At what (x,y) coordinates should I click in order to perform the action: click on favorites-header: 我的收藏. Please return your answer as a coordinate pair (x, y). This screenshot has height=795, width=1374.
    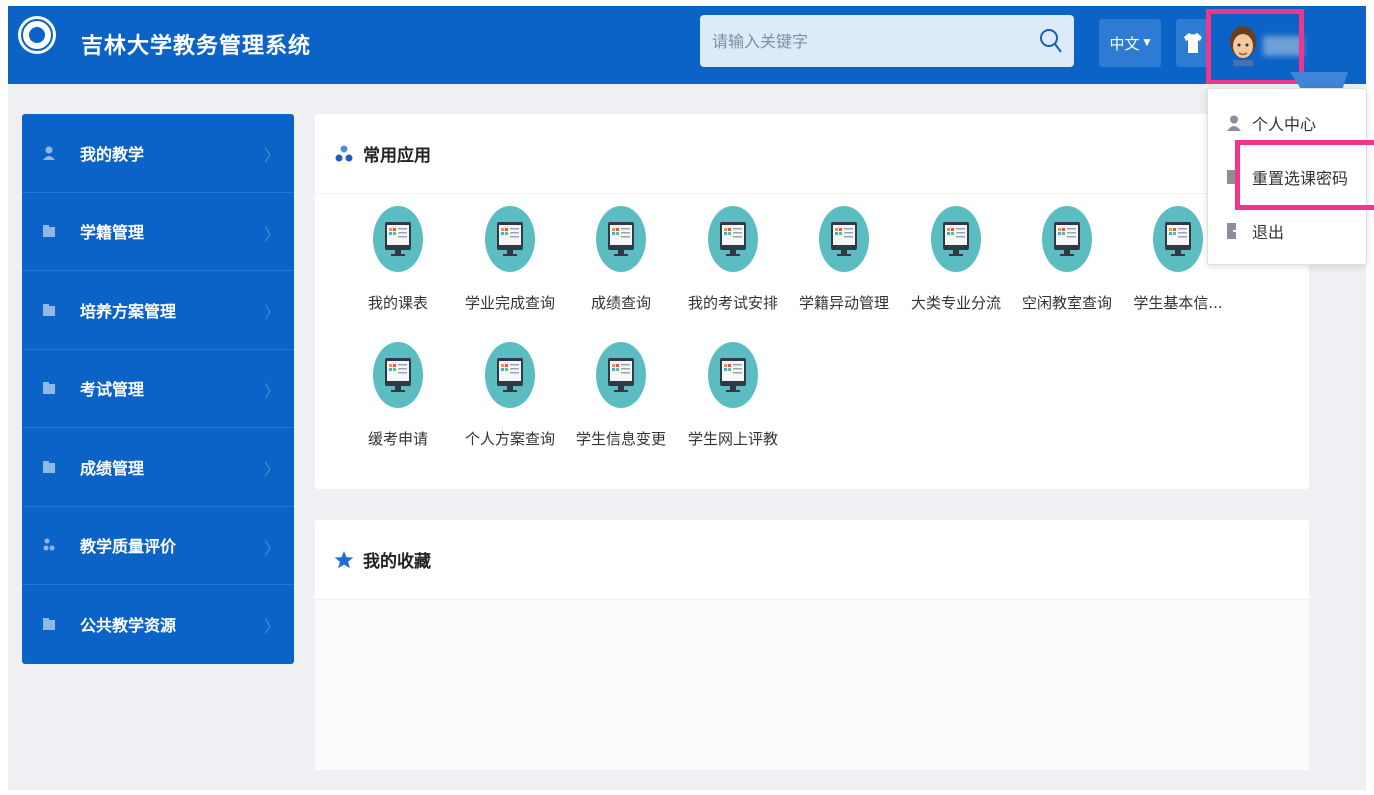
    Looking at the image, I should click on (812, 560).